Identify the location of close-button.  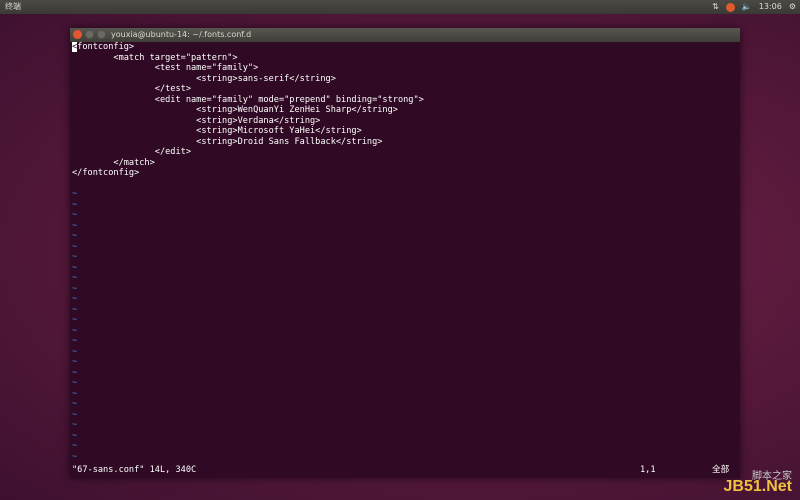
(77, 34).